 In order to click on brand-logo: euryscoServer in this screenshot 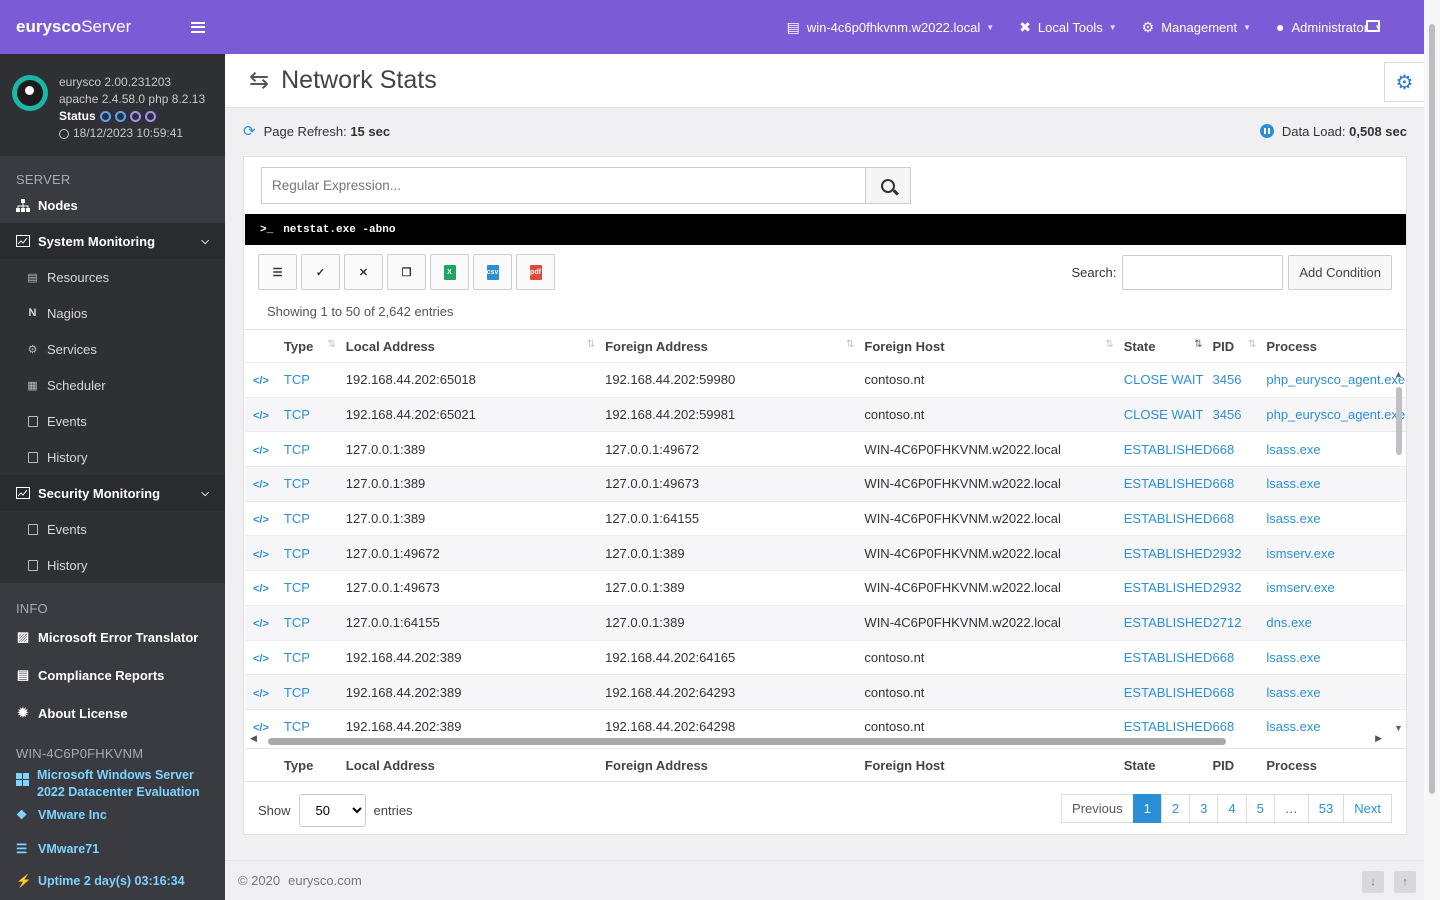, I will do `click(73, 27)`.